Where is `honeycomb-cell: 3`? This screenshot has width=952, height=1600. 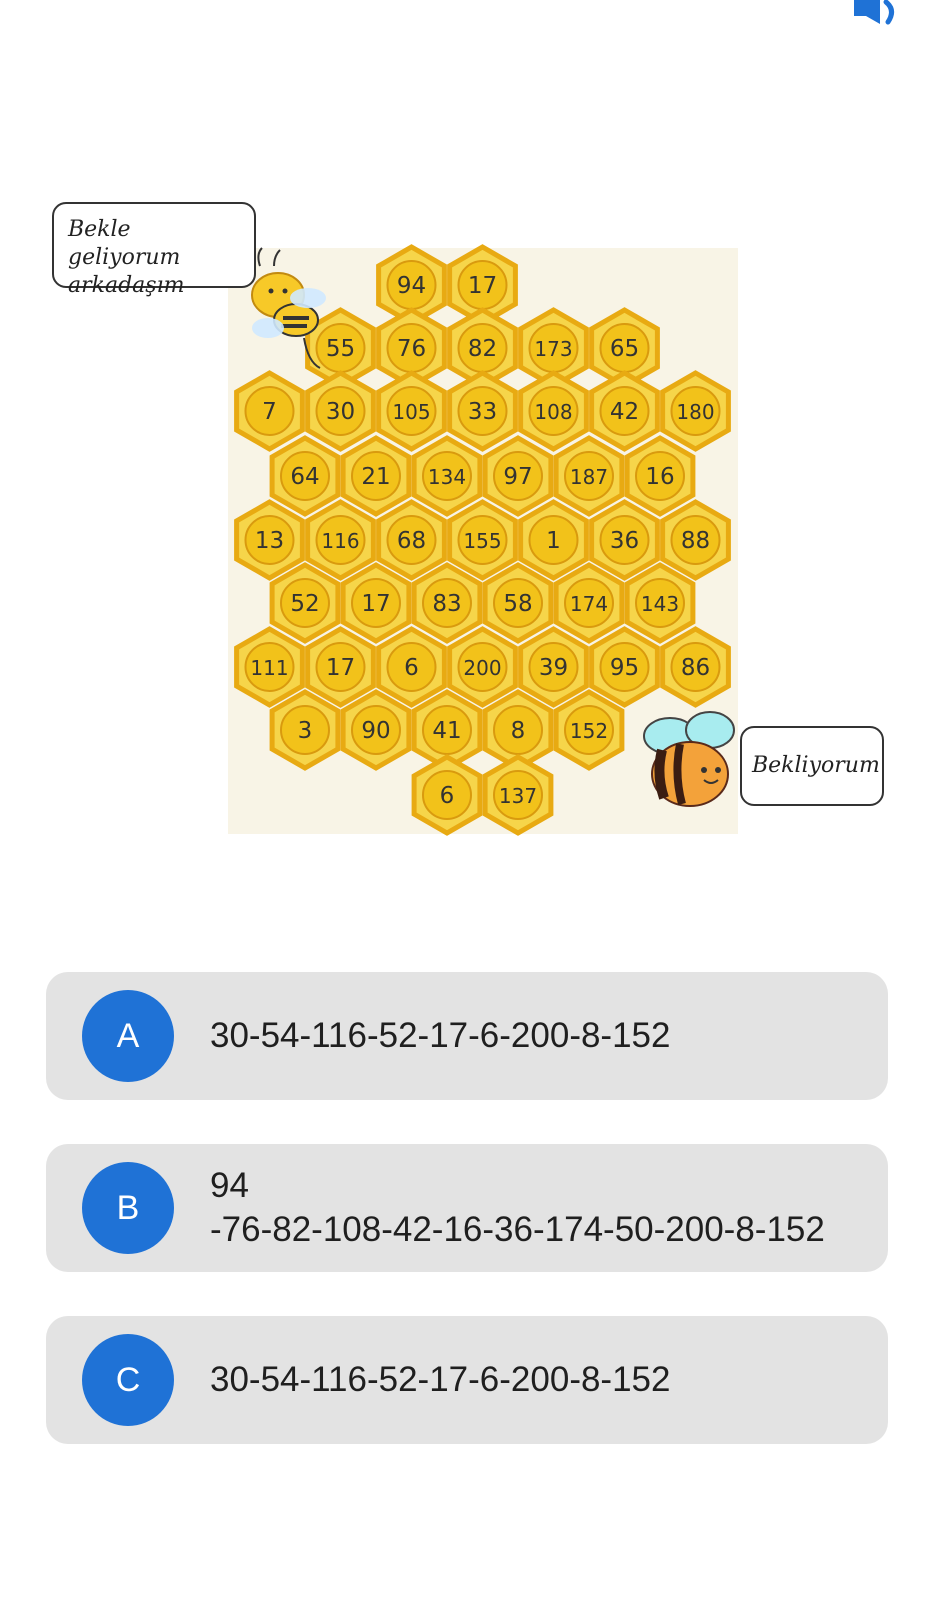 honeycomb-cell: 3 is located at coordinates (305, 730).